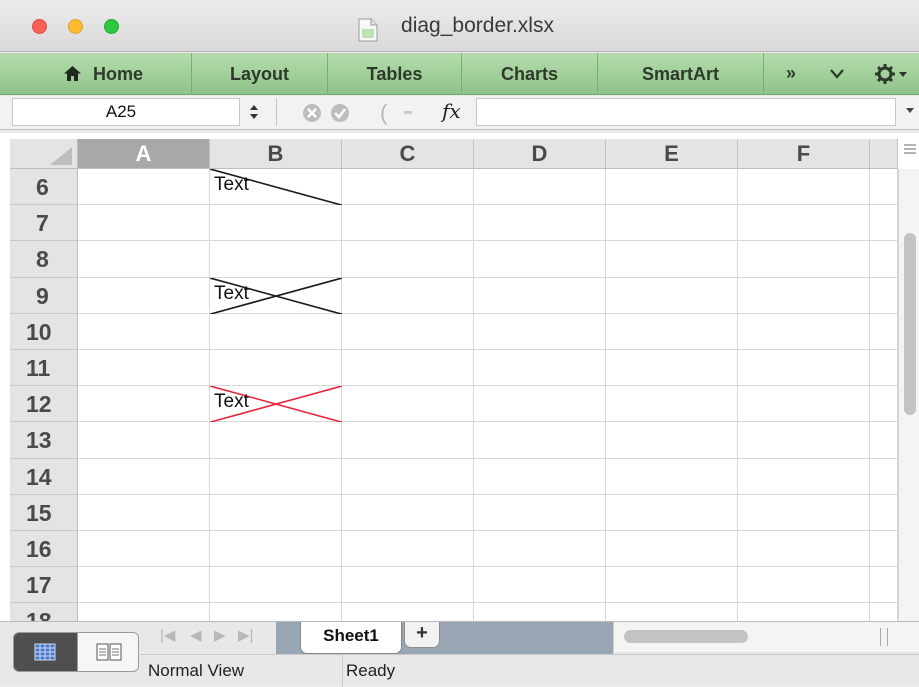 This screenshot has height=687, width=919. Describe the element at coordinates (276, 440) in the screenshot. I see `cell-b13` at that location.